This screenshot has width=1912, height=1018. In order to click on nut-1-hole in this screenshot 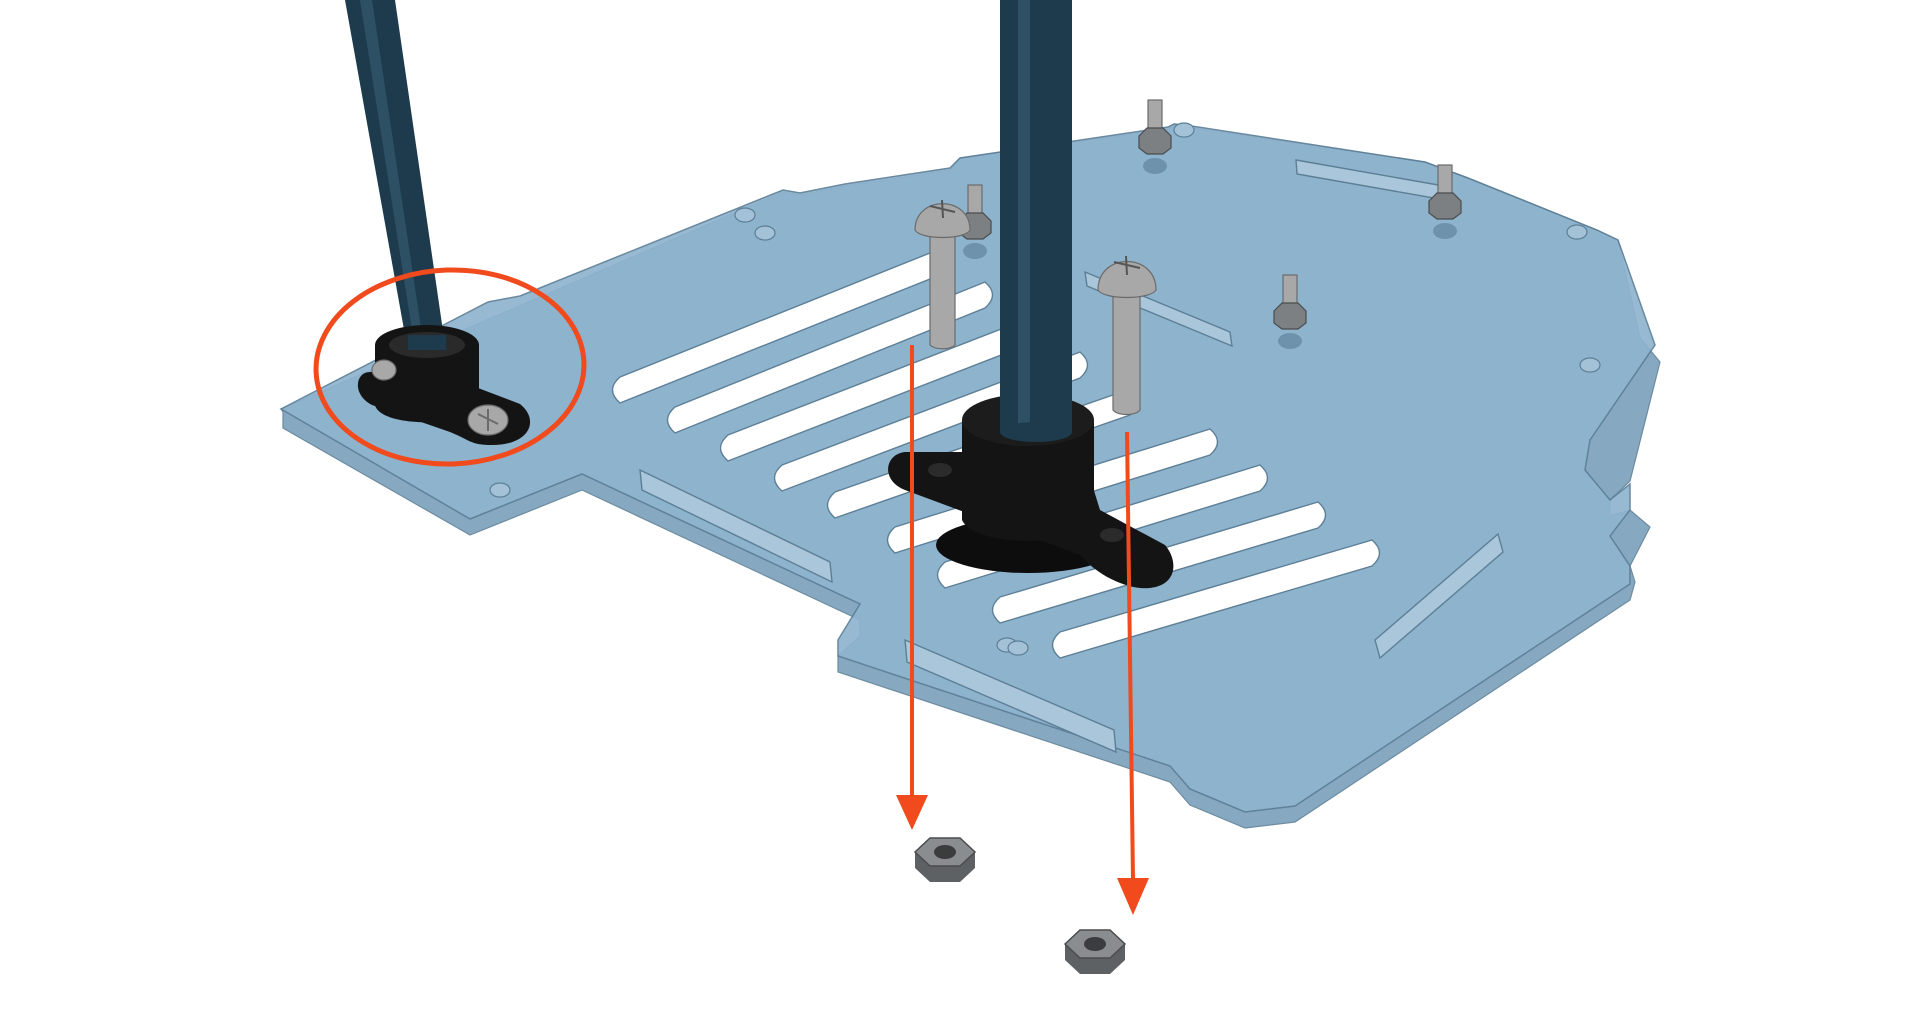, I will do `click(945, 852)`.